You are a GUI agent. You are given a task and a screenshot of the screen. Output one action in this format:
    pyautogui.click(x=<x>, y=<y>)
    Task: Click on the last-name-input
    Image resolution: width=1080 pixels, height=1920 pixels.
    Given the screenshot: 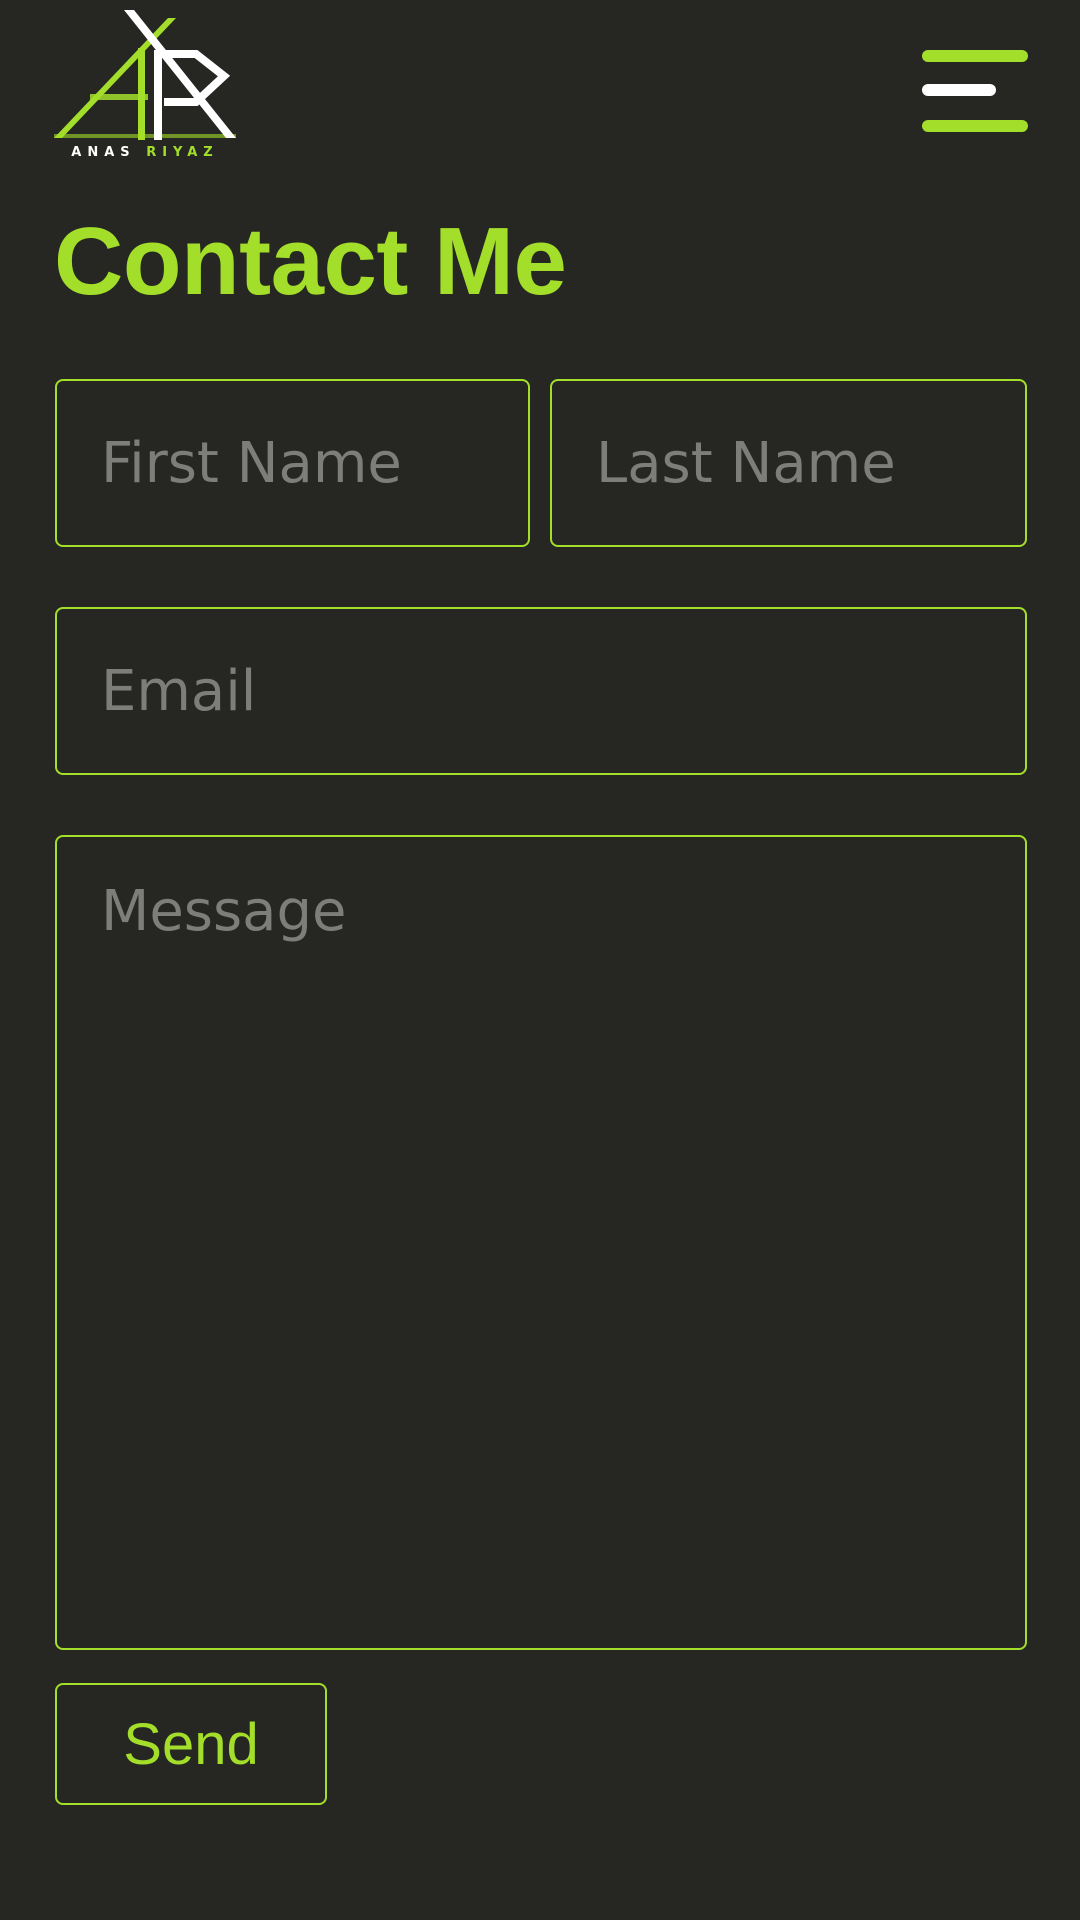 What is the action you would take?
    pyautogui.click(x=788, y=463)
    